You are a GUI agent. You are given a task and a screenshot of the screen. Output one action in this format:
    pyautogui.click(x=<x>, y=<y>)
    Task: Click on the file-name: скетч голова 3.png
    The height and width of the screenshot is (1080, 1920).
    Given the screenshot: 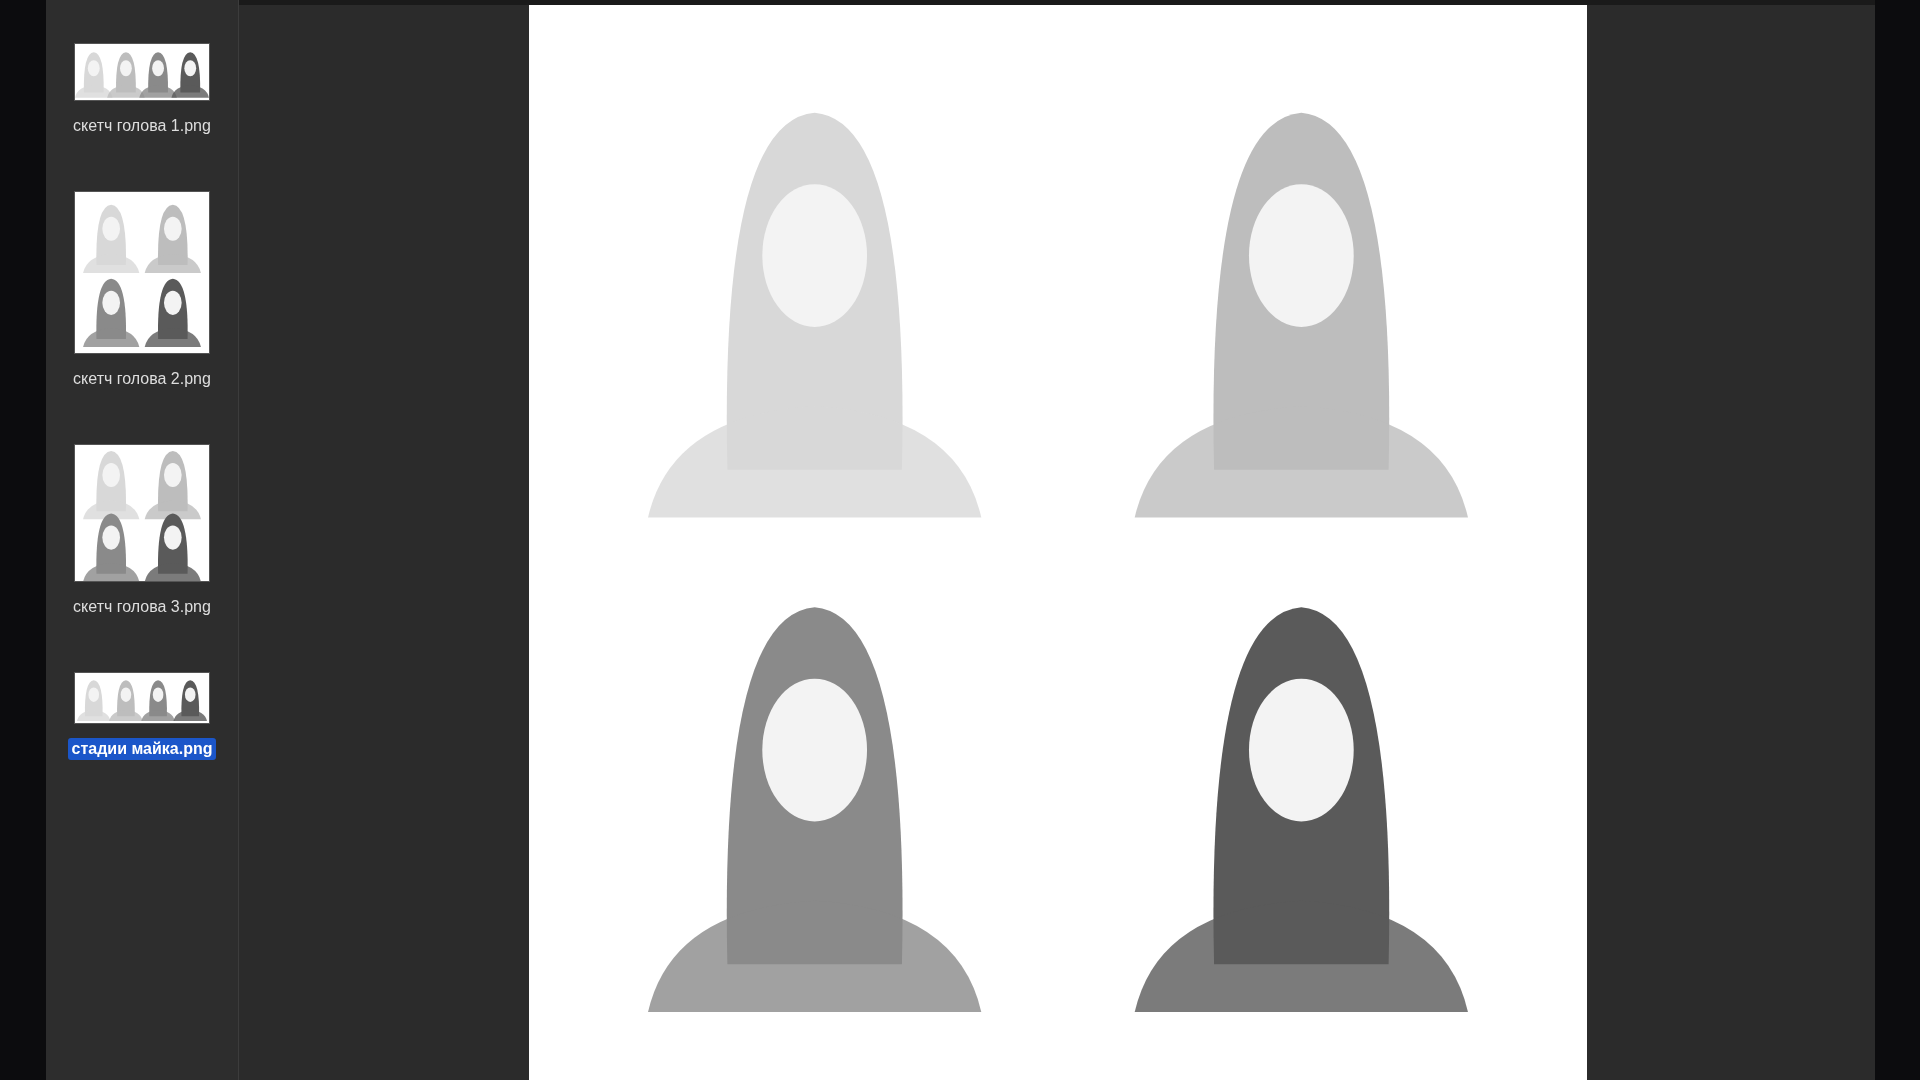 What is the action you would take?
    pyautogui.click(x=142, y=607)
    